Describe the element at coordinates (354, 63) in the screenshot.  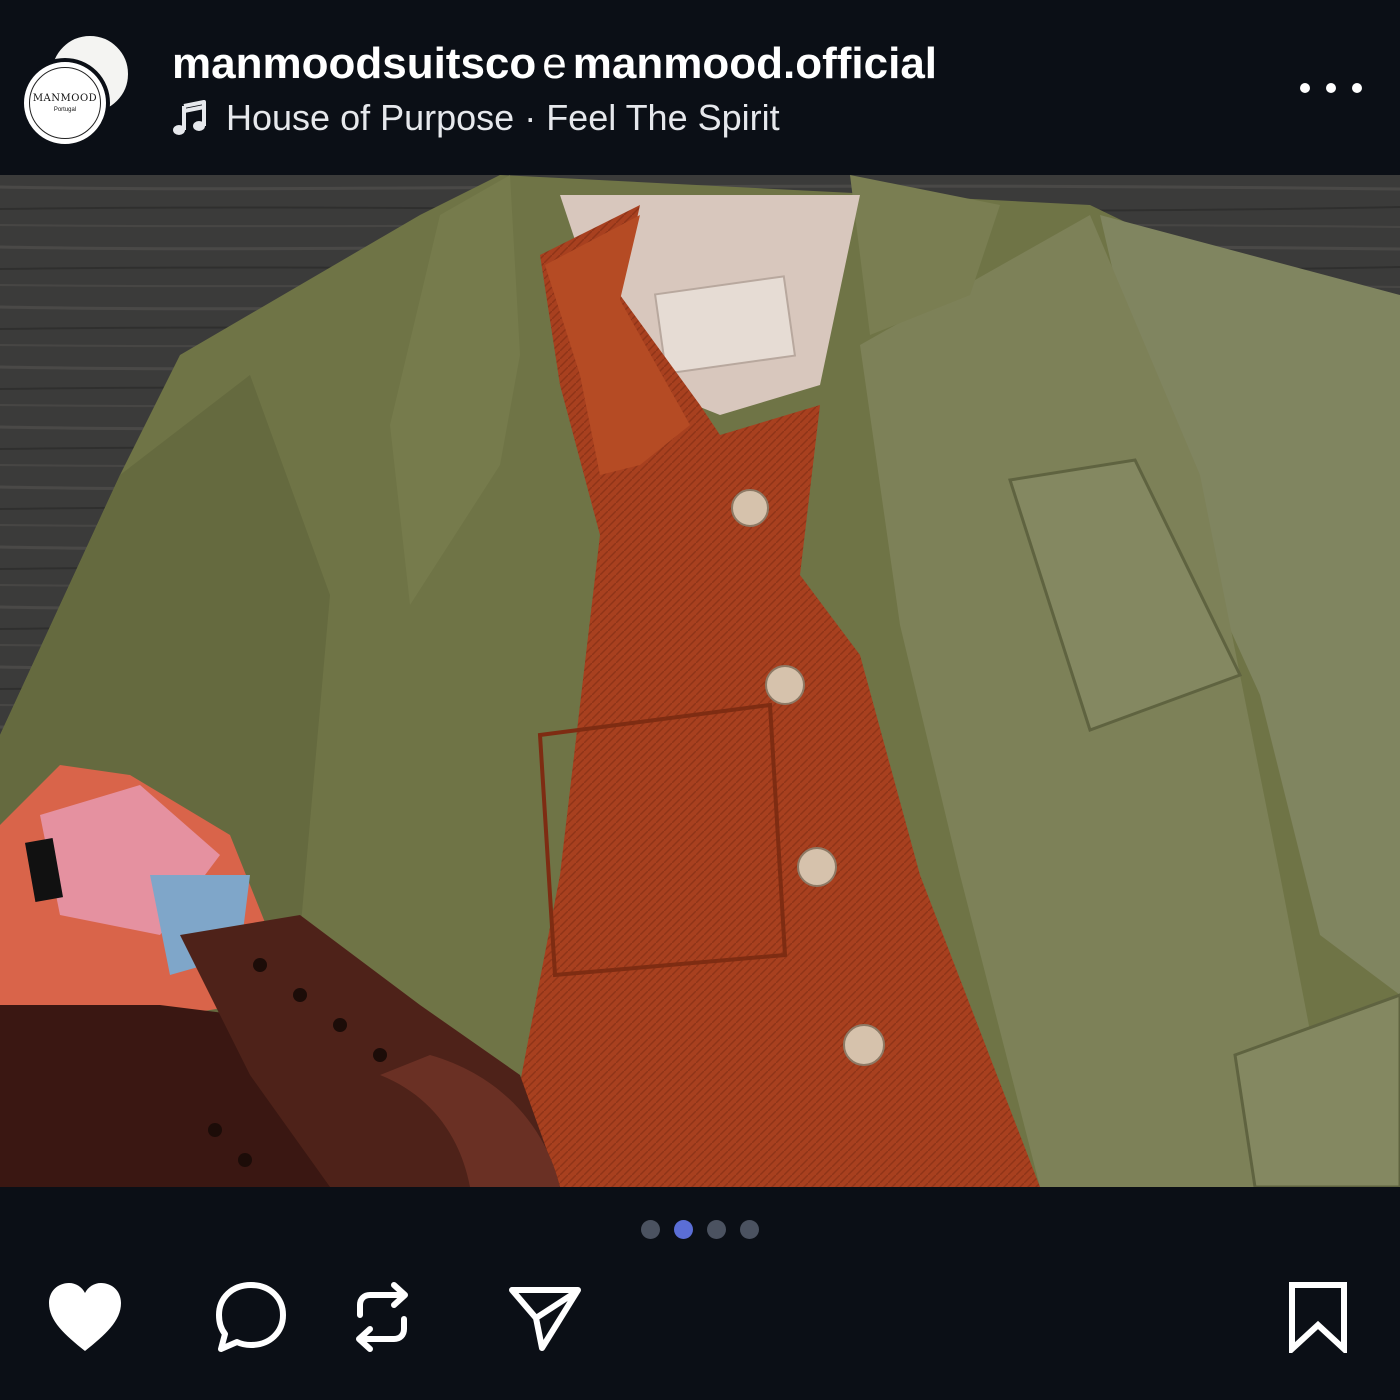
I see `author-primary-link: manmoodsuitsco` at that location.